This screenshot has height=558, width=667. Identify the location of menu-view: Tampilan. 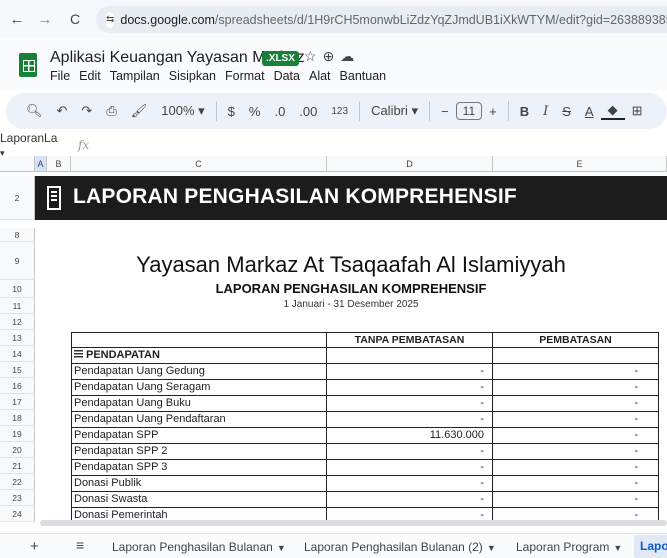
(135, 76).